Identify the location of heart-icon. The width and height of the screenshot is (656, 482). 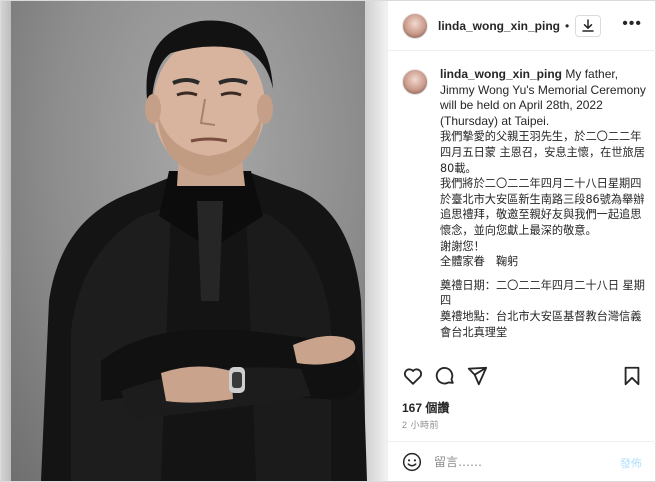
(413, 376).